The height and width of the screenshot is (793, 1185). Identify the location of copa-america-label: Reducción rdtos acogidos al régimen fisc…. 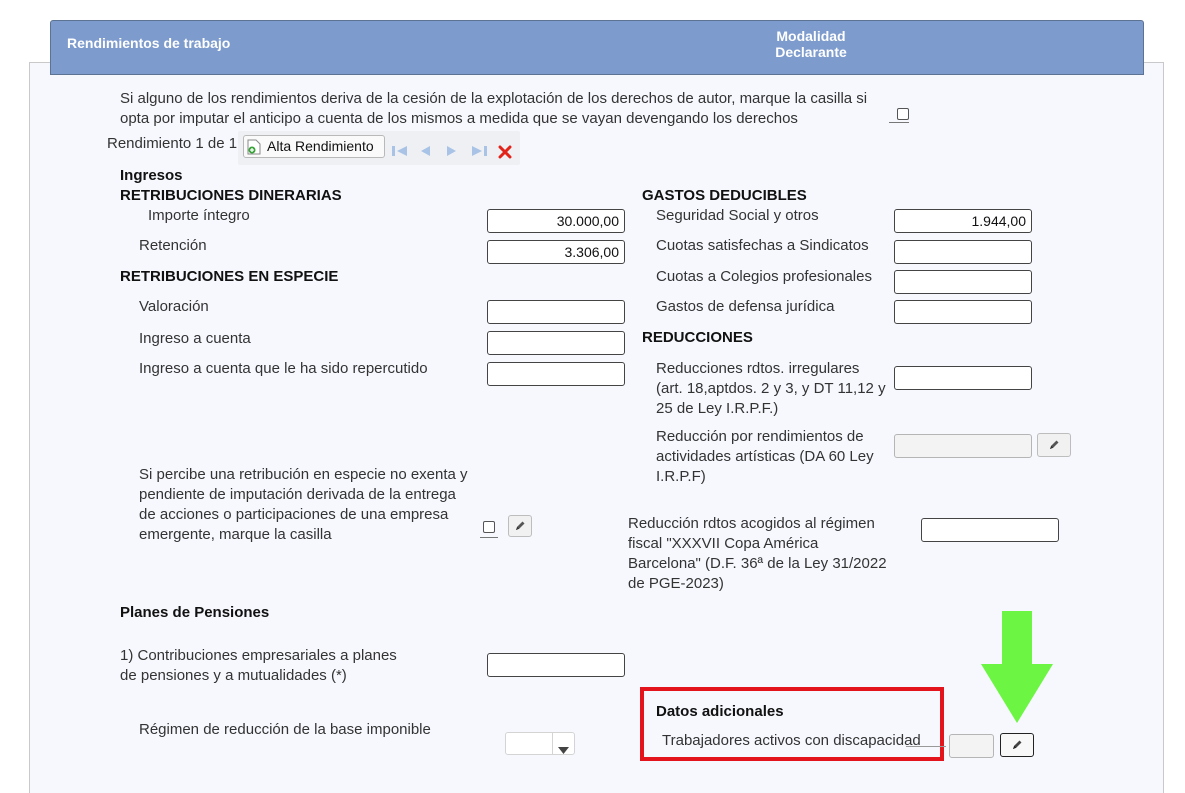
(757, 553).